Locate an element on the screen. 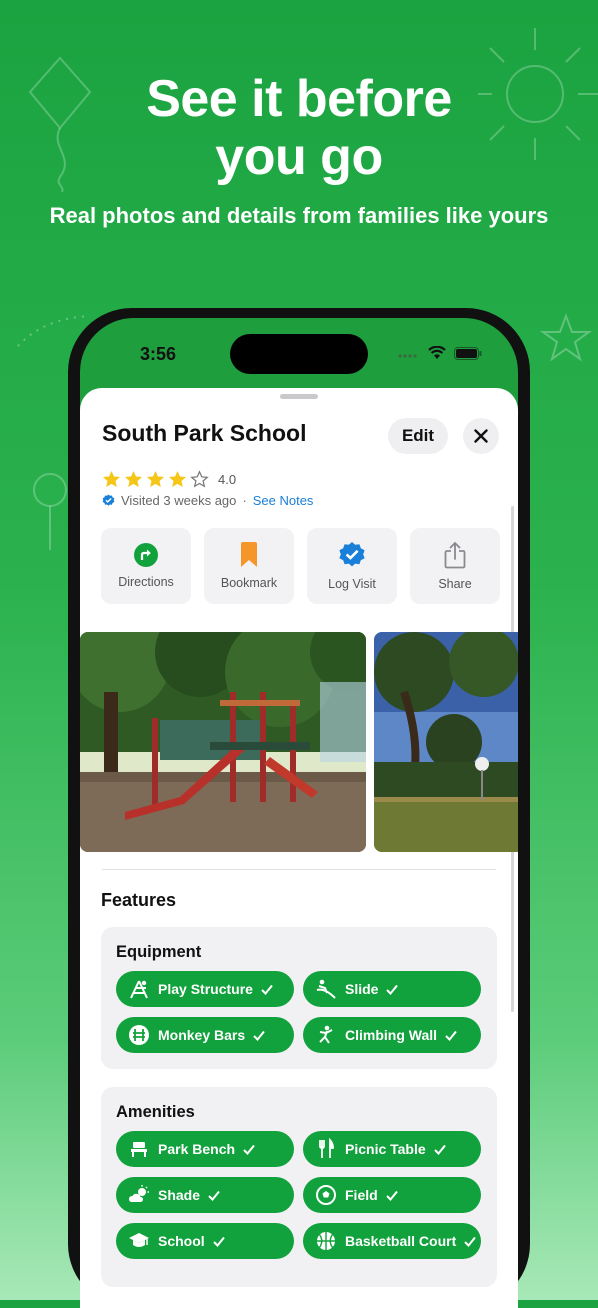  chip-label: Play Structure is located at coordinates (205, 989).